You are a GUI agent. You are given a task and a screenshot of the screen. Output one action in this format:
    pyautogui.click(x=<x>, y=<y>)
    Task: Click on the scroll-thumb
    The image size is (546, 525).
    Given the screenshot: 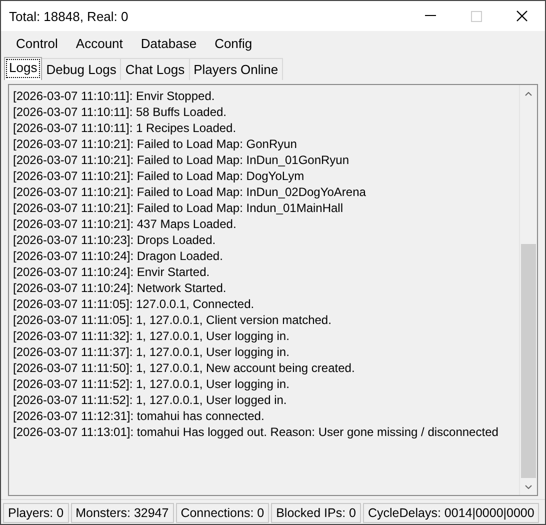 What is the action you would take?
    pyautogui.click(x=528, y=361)
    